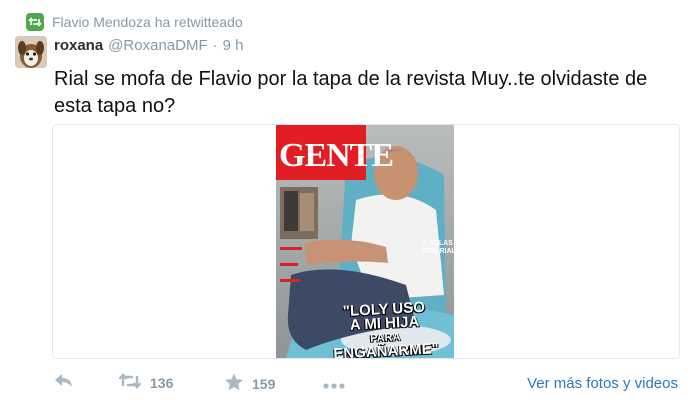 The height and width of the screenshot is (418, 700). I want to click on more-icon, so click(334, 385).